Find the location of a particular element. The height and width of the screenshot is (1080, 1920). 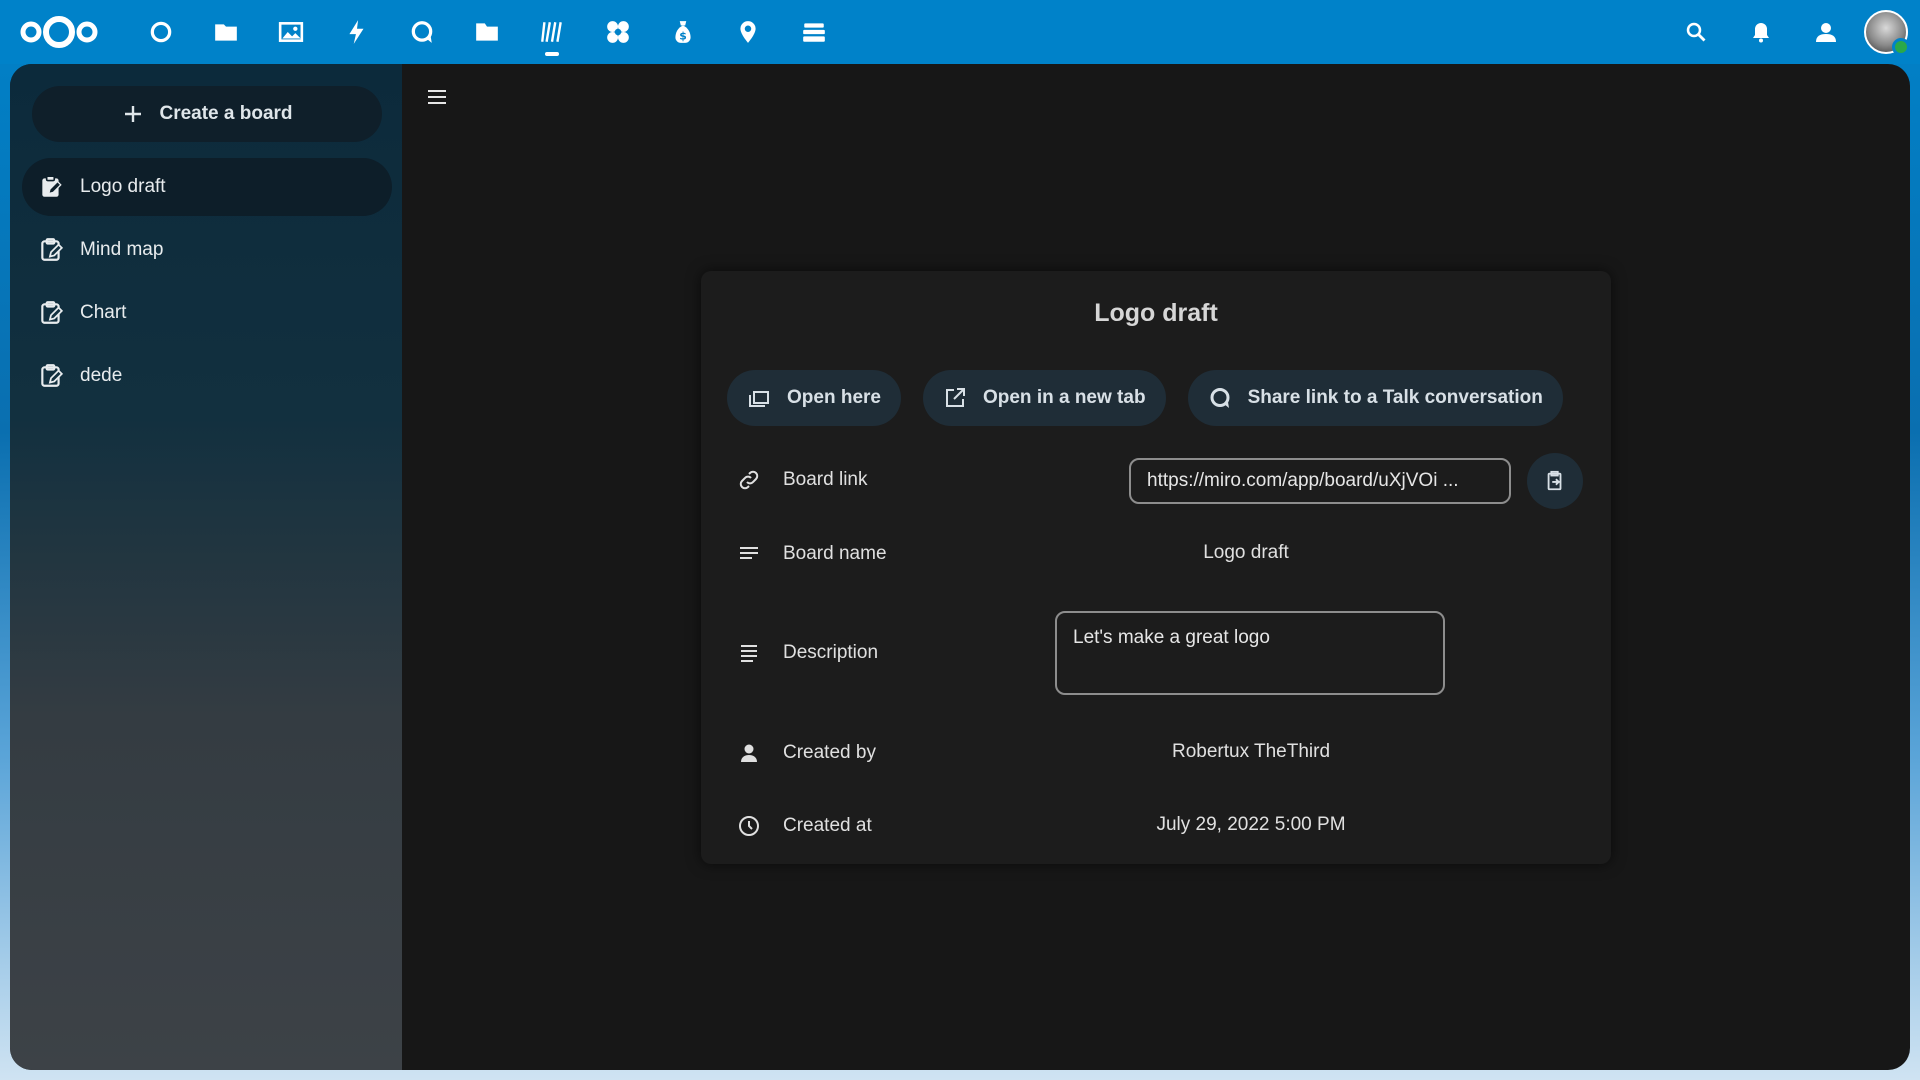

nextcloud-logo-icon is located at coordinates (59, 32).